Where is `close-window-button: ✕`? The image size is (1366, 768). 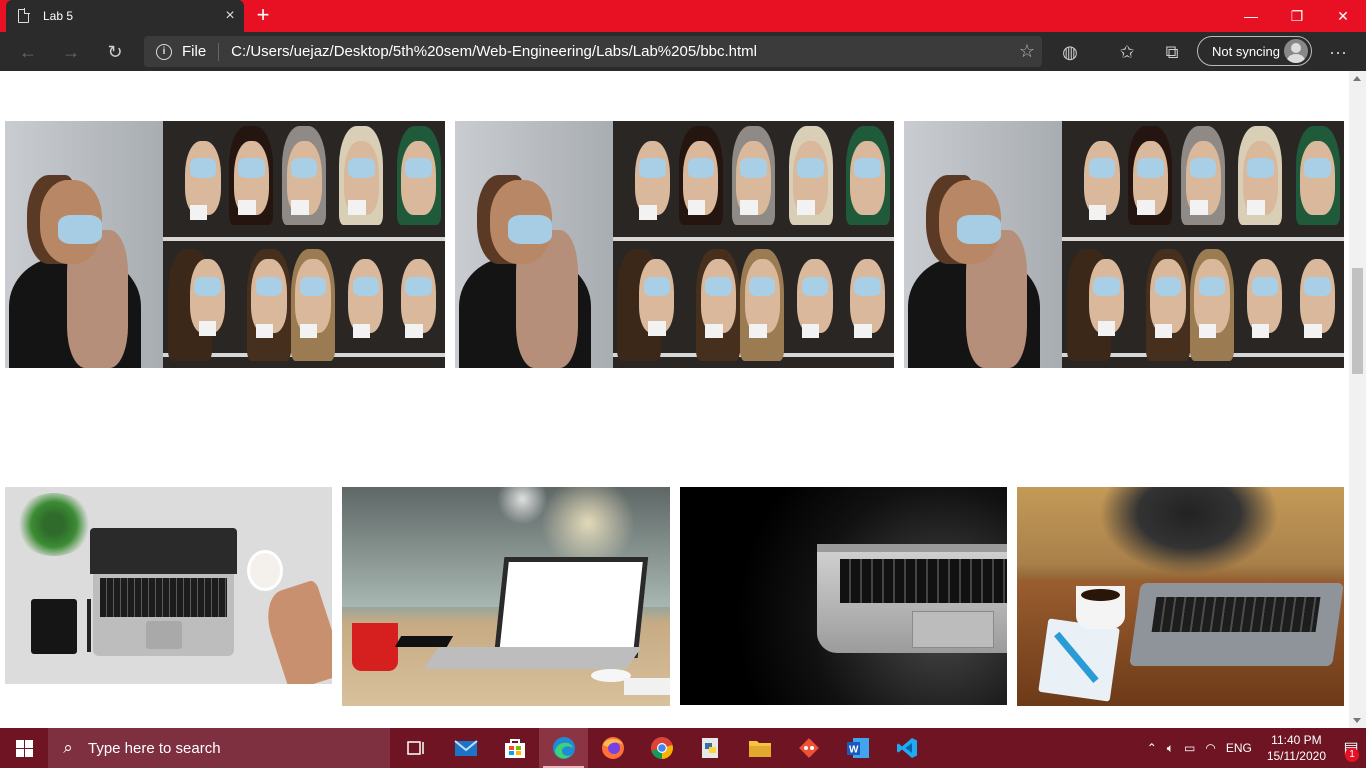
close-window-button: ✕ is located at coordinates (1343, 16).